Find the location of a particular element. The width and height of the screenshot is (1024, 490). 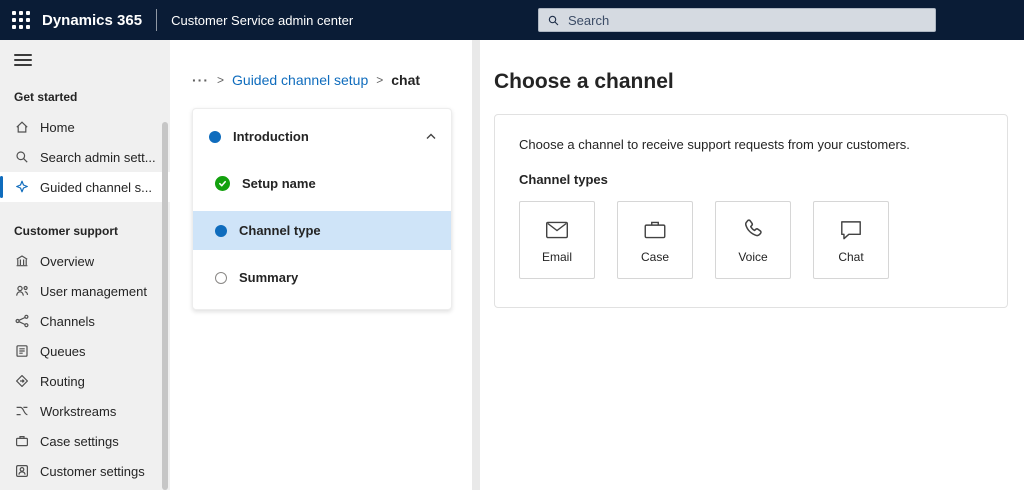

channel-types-label: Channel types is located at coordinates (563, 179).